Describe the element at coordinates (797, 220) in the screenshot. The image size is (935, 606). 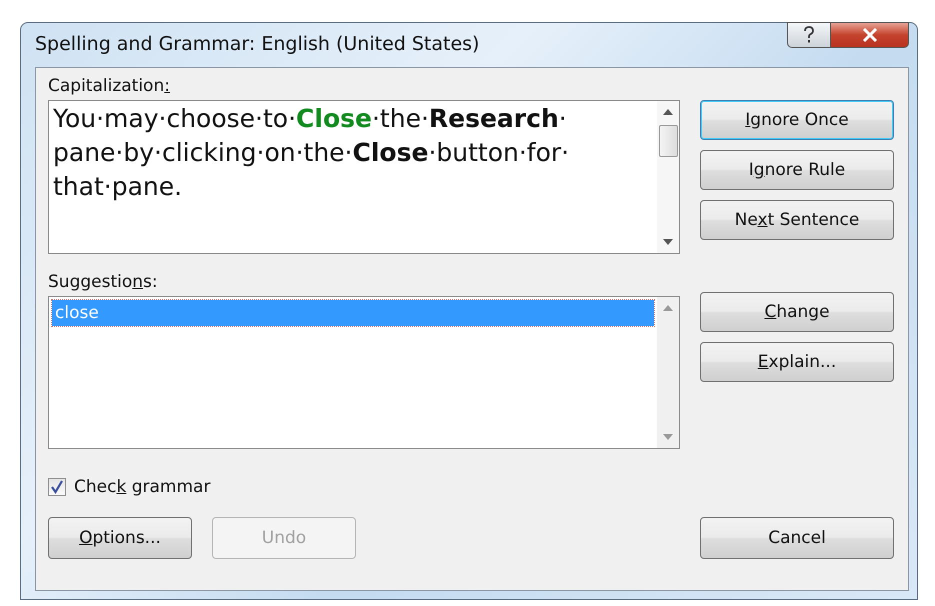
I see `dialog-button: Next Sentence` at that location.